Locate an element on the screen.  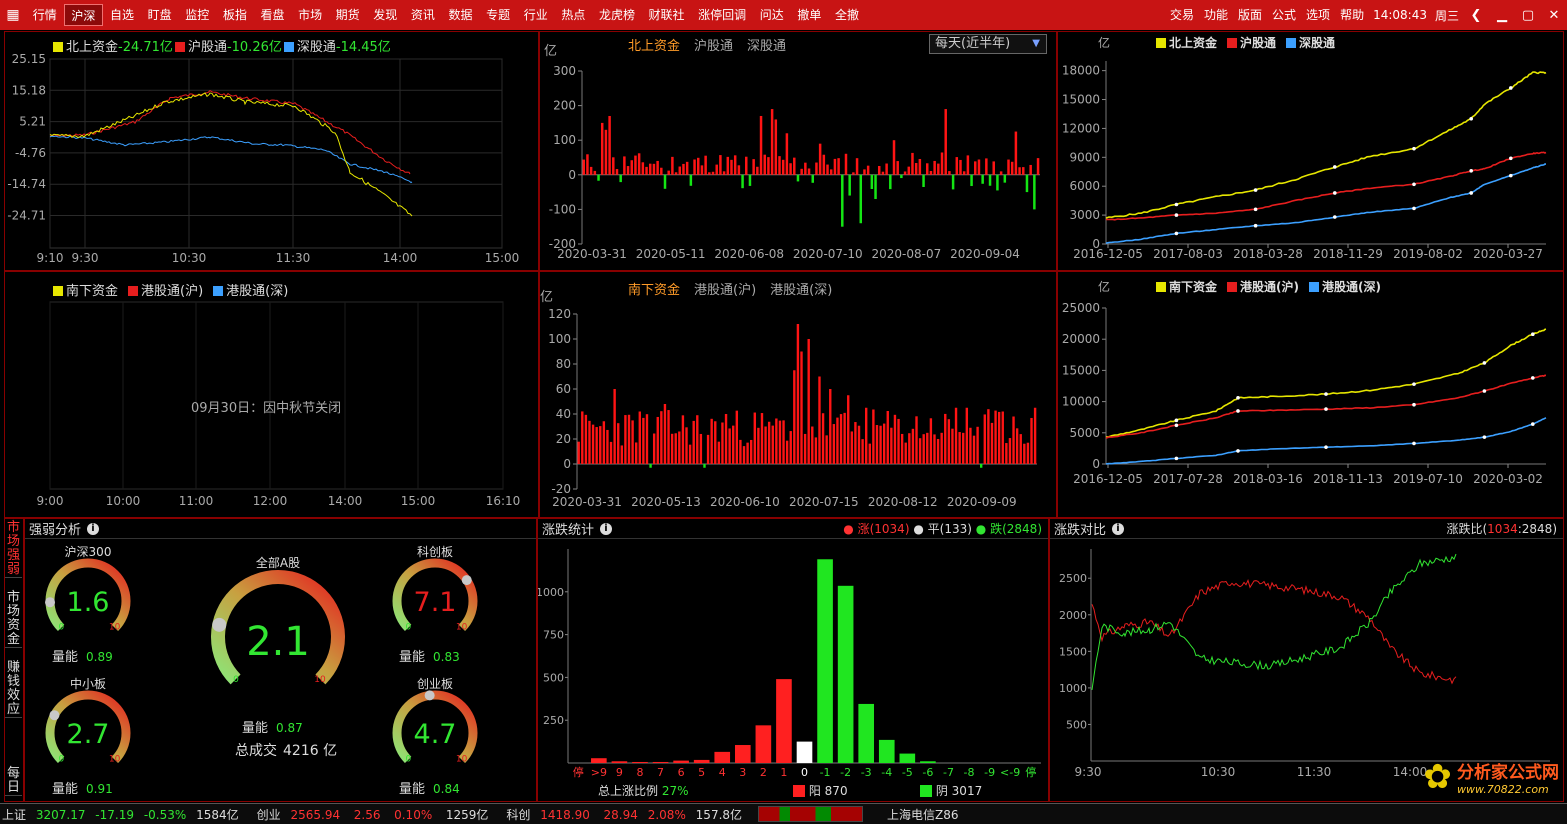
x-tick-label: 2020-05-13 is located at coordinates (666, 502).